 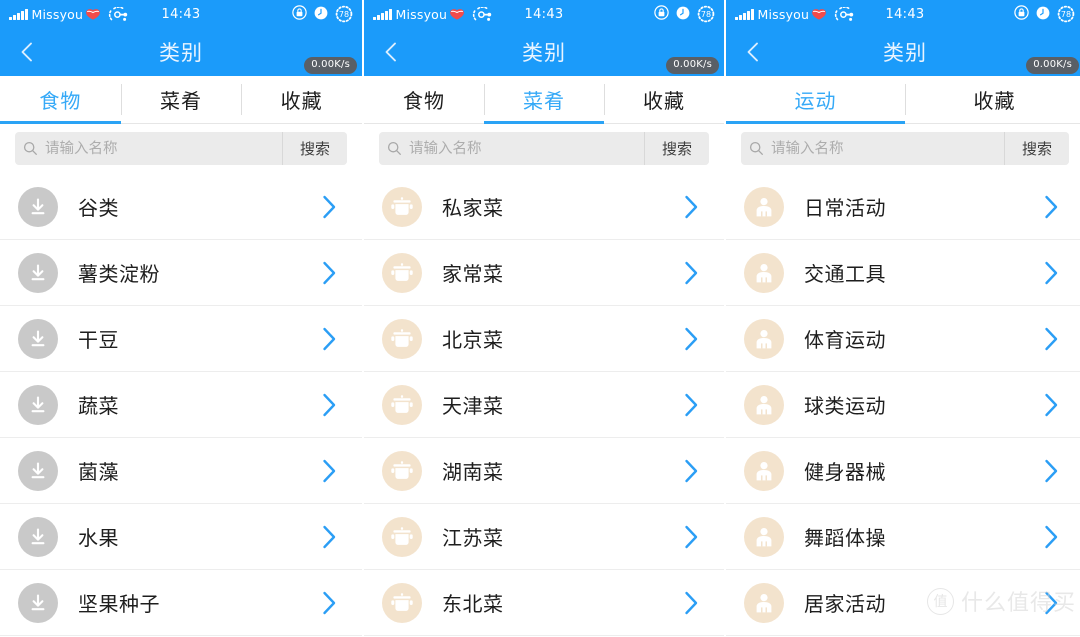 I want to click on network-ring-icon, so click(x=844, y=14).